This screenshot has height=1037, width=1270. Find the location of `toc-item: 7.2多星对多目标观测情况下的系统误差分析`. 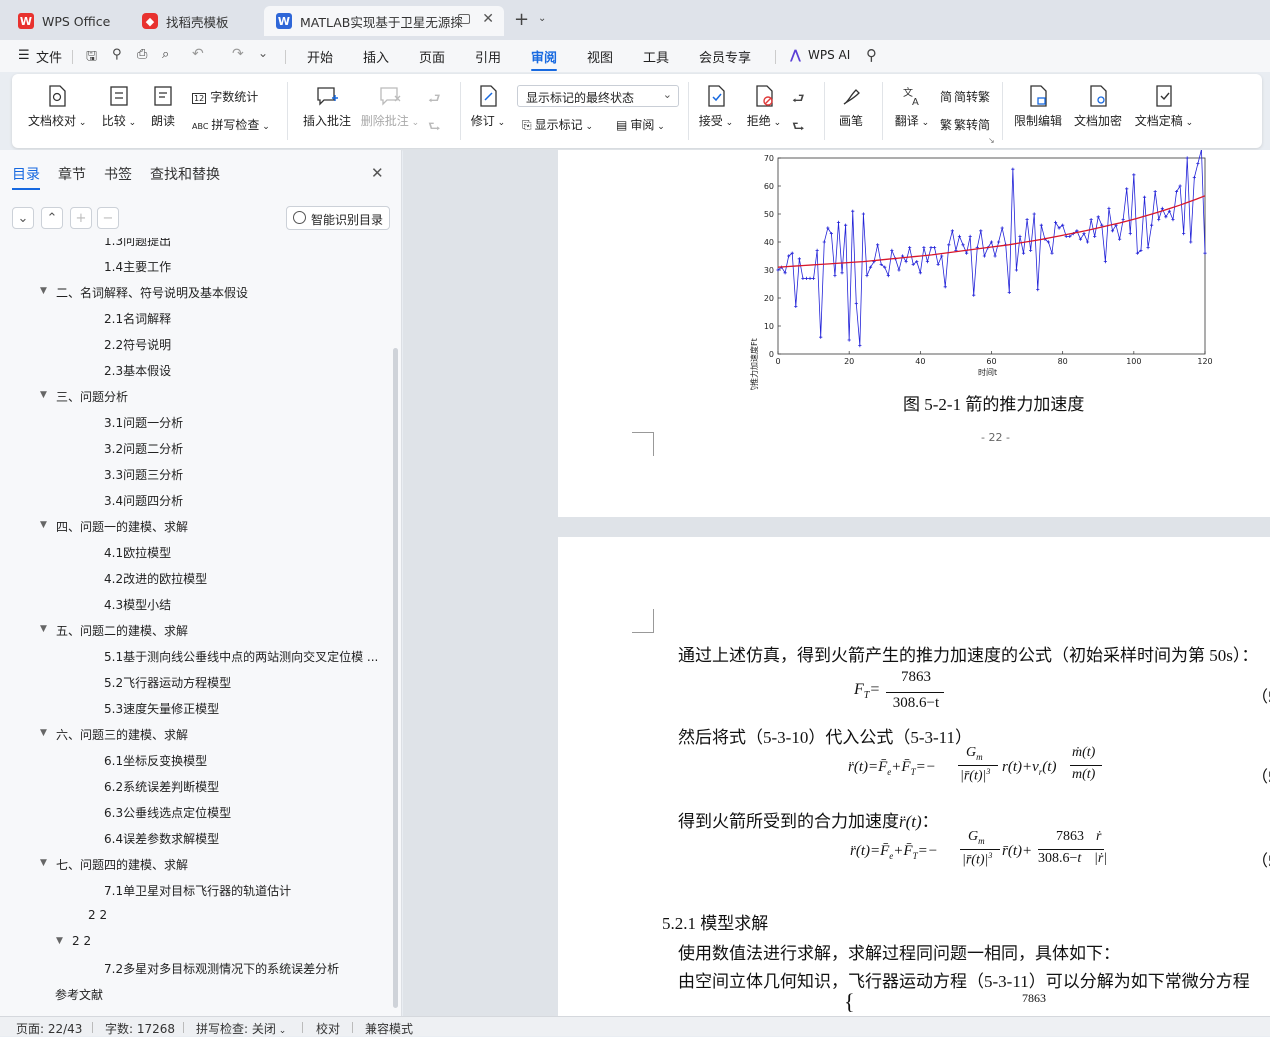

toc-item: 7.2多星对多目标观测情况下的系统误差分析 is located at coordinates (221, 968).